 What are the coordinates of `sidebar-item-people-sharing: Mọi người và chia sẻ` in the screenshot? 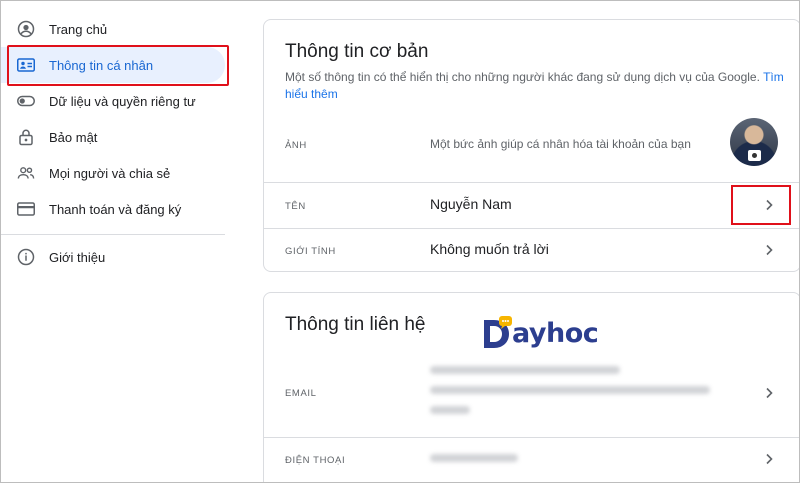 It's located at (113, 173).